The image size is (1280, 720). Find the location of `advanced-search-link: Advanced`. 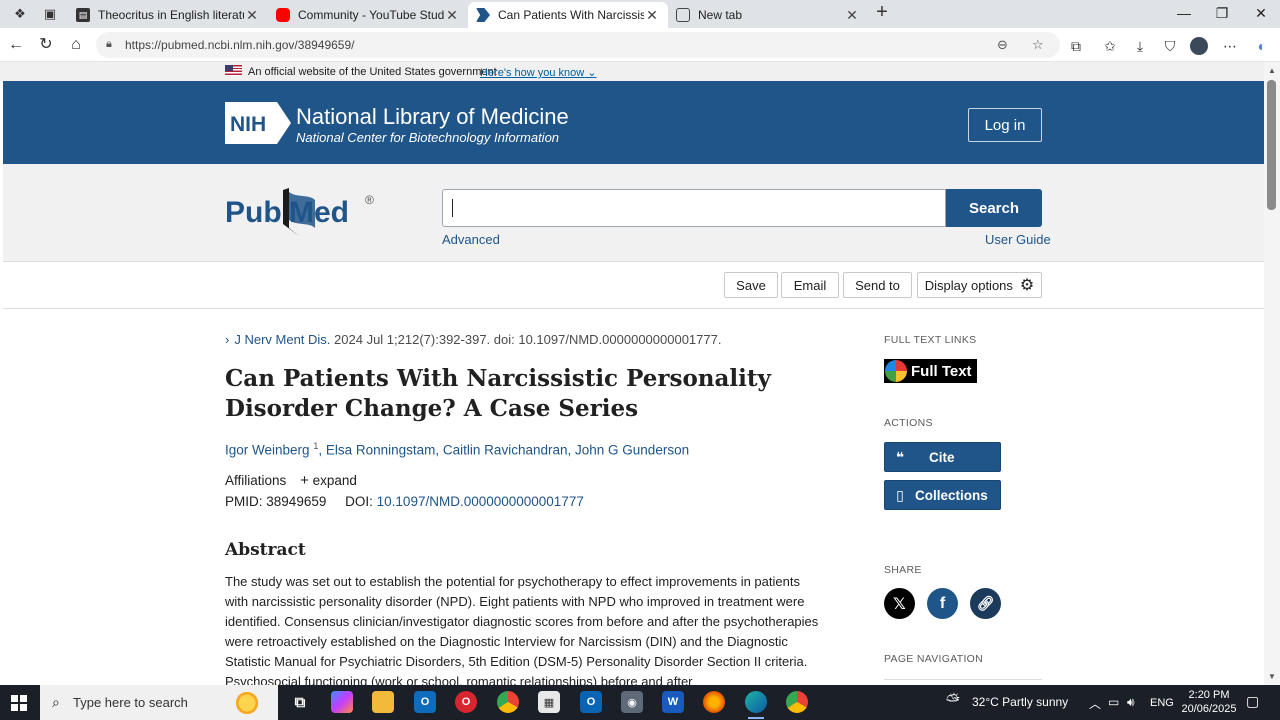

advanced-search-link: Advanced is located at coordinates (471, 239).